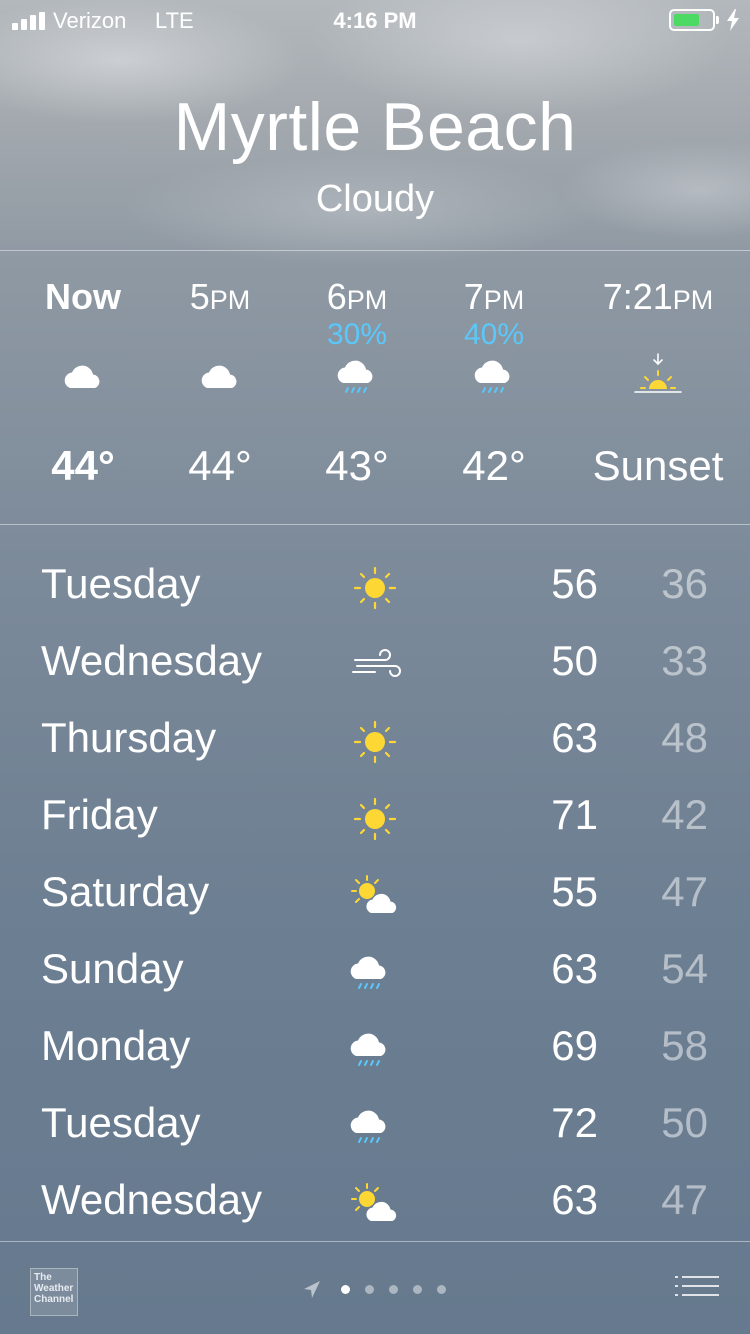  Describe the element at coordinates (112, 968) in the screenshot. I see `day-name: Sunday` at that location.